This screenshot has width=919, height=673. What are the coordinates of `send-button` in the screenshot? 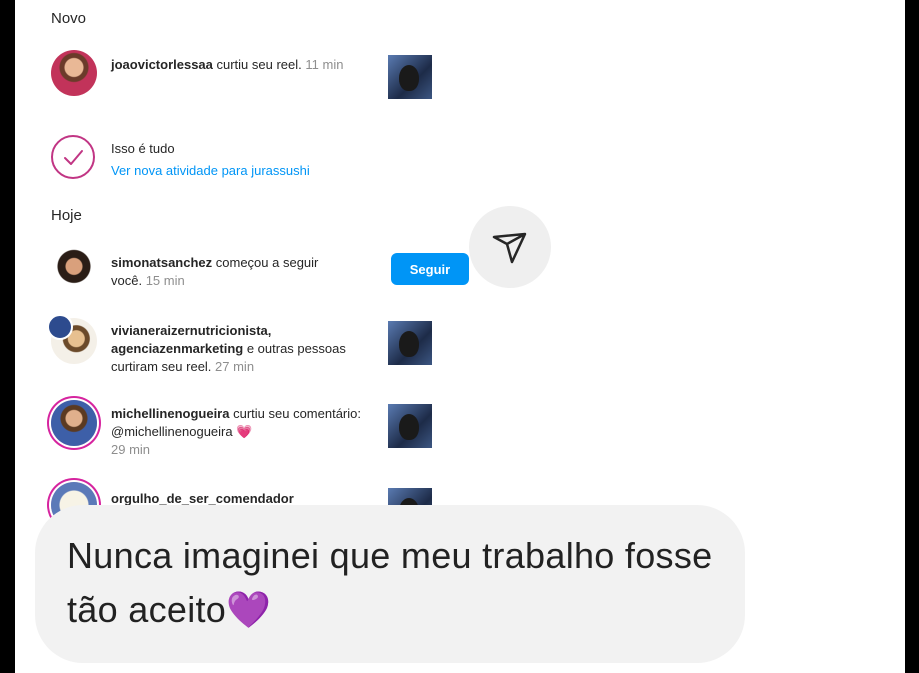 It's located at (510, 247).